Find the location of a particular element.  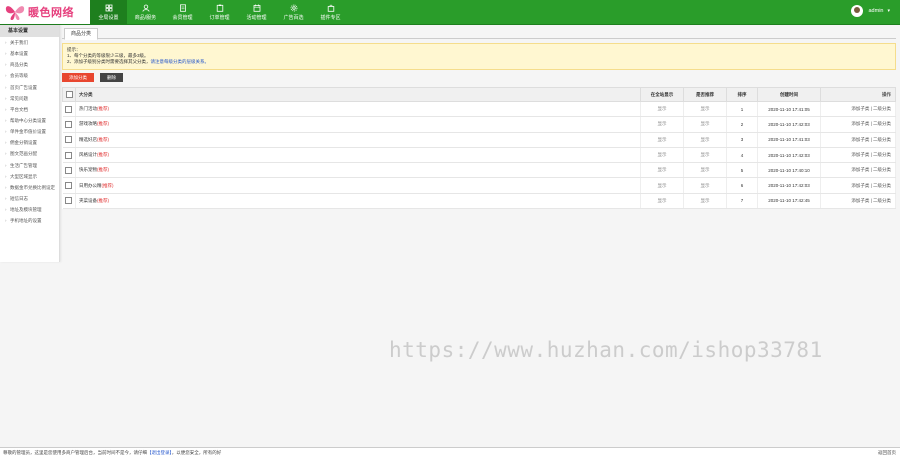

sidebar-item: 生活广告管理 is located at coordinates (29, 165).